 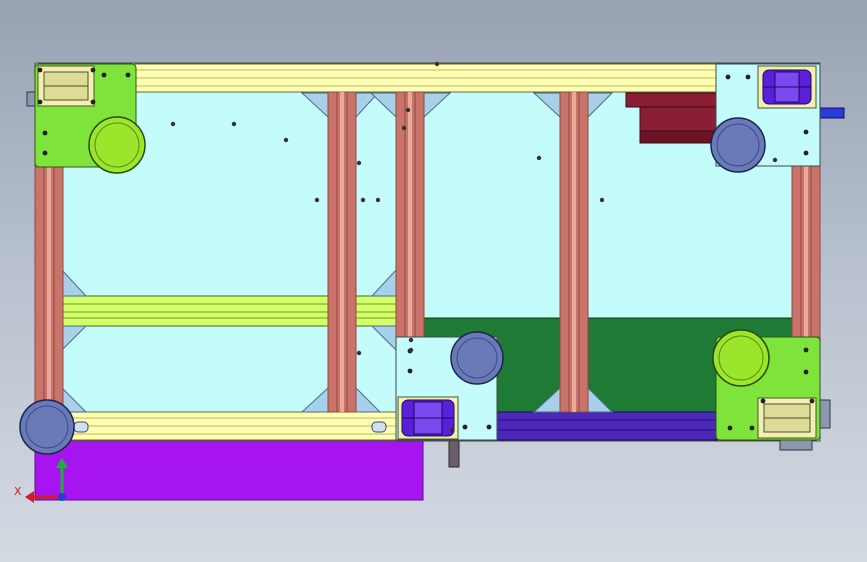 I want to click on left-edge-stub, so click(x=31, y=99).